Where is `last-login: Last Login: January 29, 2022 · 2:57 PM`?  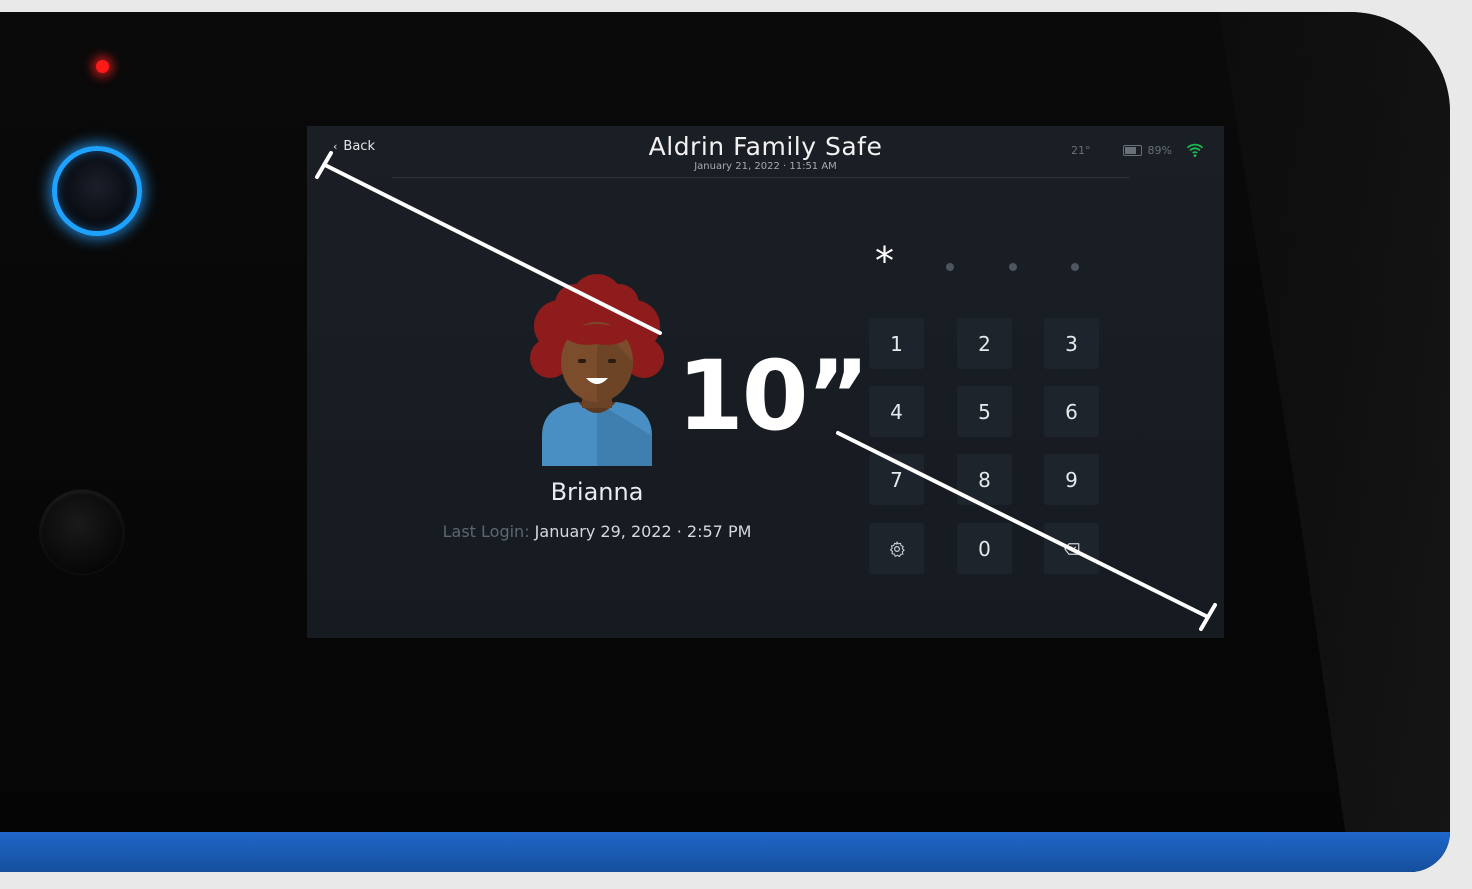
last-login: Last Login: January 29, 2022 · 2:57 PM is located at coordinates (597, 531).